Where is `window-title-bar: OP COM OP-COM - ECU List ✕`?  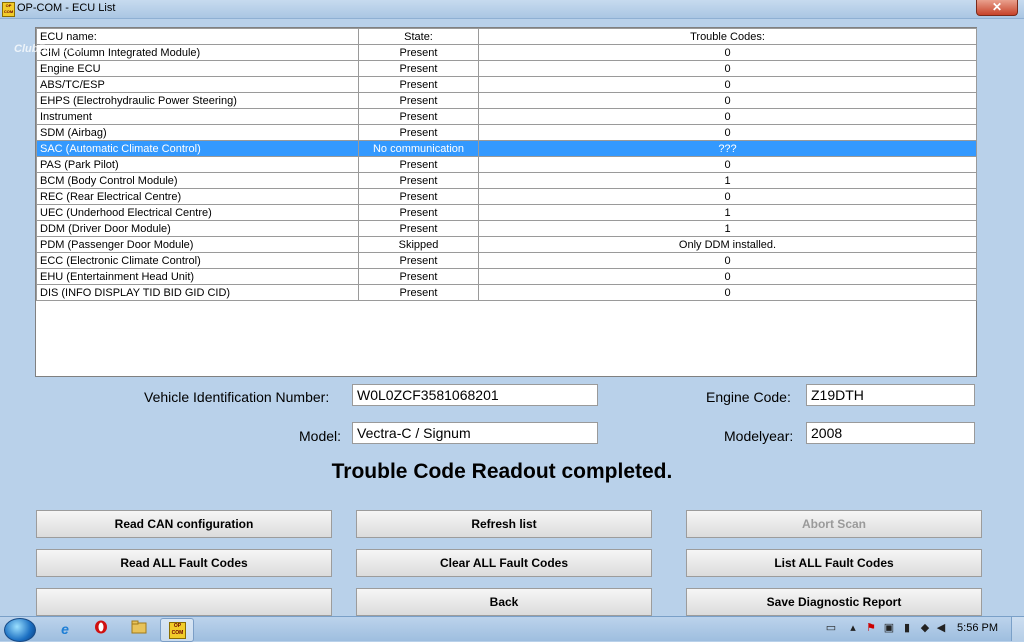
window-title-bar: OP COM OP-COM - ECU List ✕ is located at coordinates (512, 9).